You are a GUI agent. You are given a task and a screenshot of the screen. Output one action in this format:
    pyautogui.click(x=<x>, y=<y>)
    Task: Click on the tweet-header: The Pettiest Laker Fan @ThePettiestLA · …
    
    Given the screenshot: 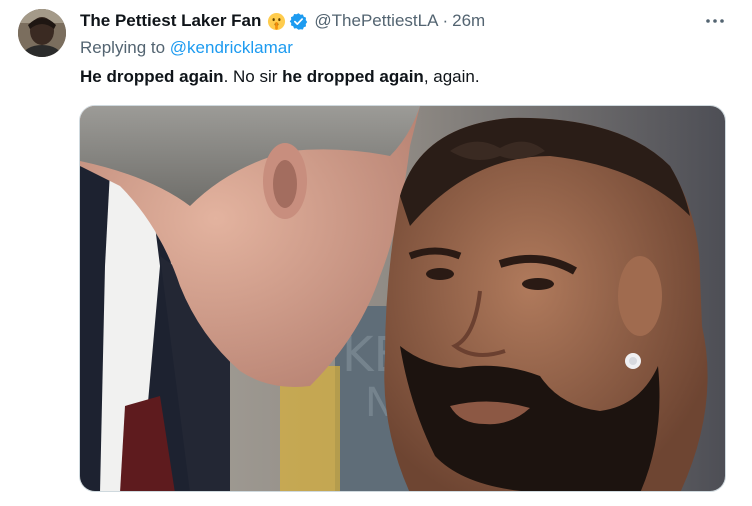 What is the action you would take?
    pyautogui.click(x=282, y=21)
    